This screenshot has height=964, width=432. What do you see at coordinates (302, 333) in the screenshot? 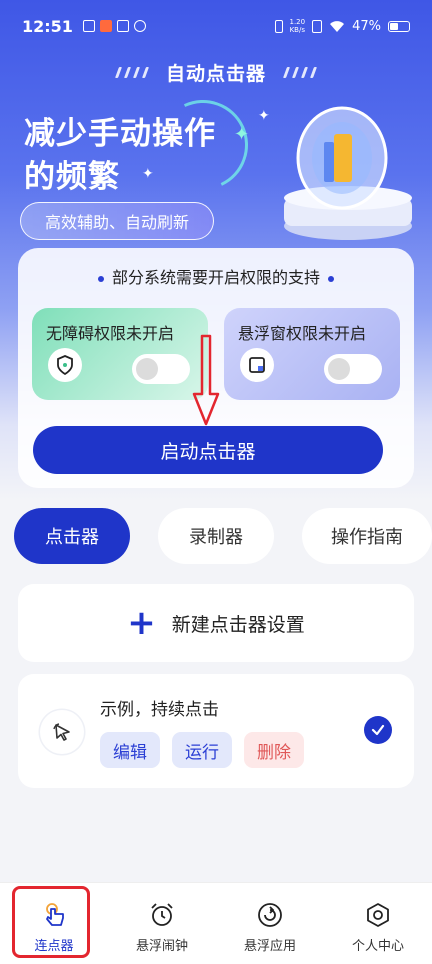
I see `floating-window-permission-label: 悬浮窗权限未开启` at bounding box center [302, 333].